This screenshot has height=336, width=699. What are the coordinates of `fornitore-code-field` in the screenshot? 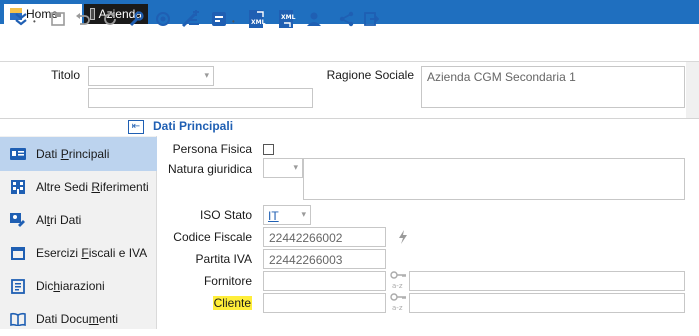 It's located at (324, 281).